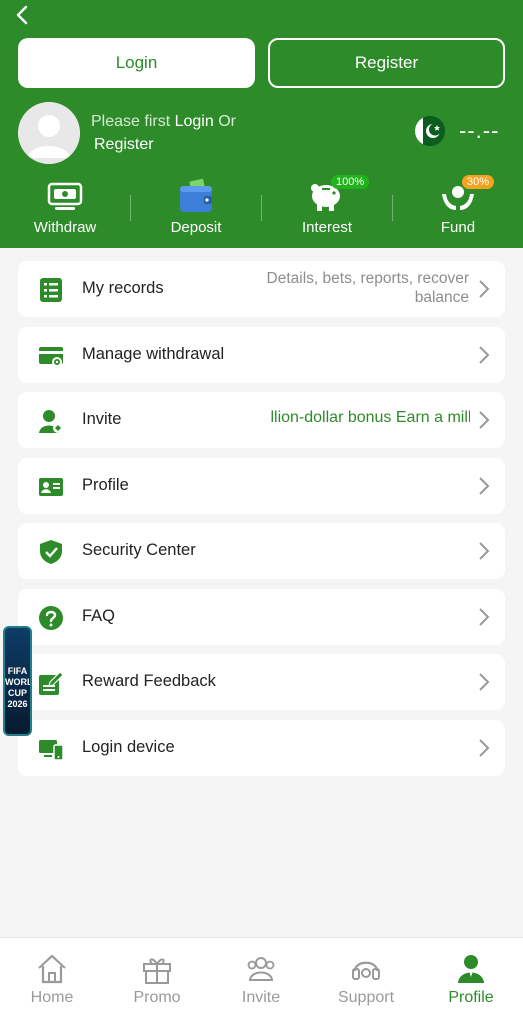 The image size is (523, 1024). Describe the element at coordinates (153, 354) in the screenshot. I see `menu-item-label: Manage withdrawal` at that location.